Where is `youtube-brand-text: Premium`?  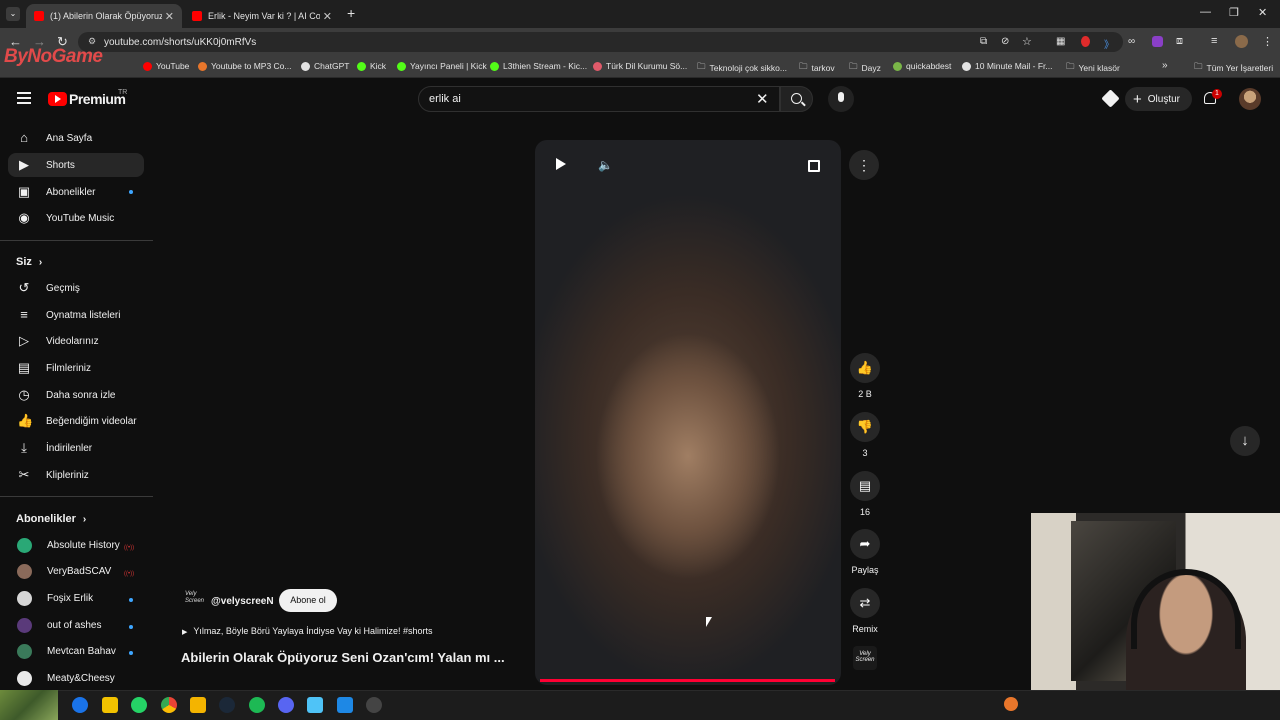 youtube-brand-text: Premium is located at coordinates (97, 99).